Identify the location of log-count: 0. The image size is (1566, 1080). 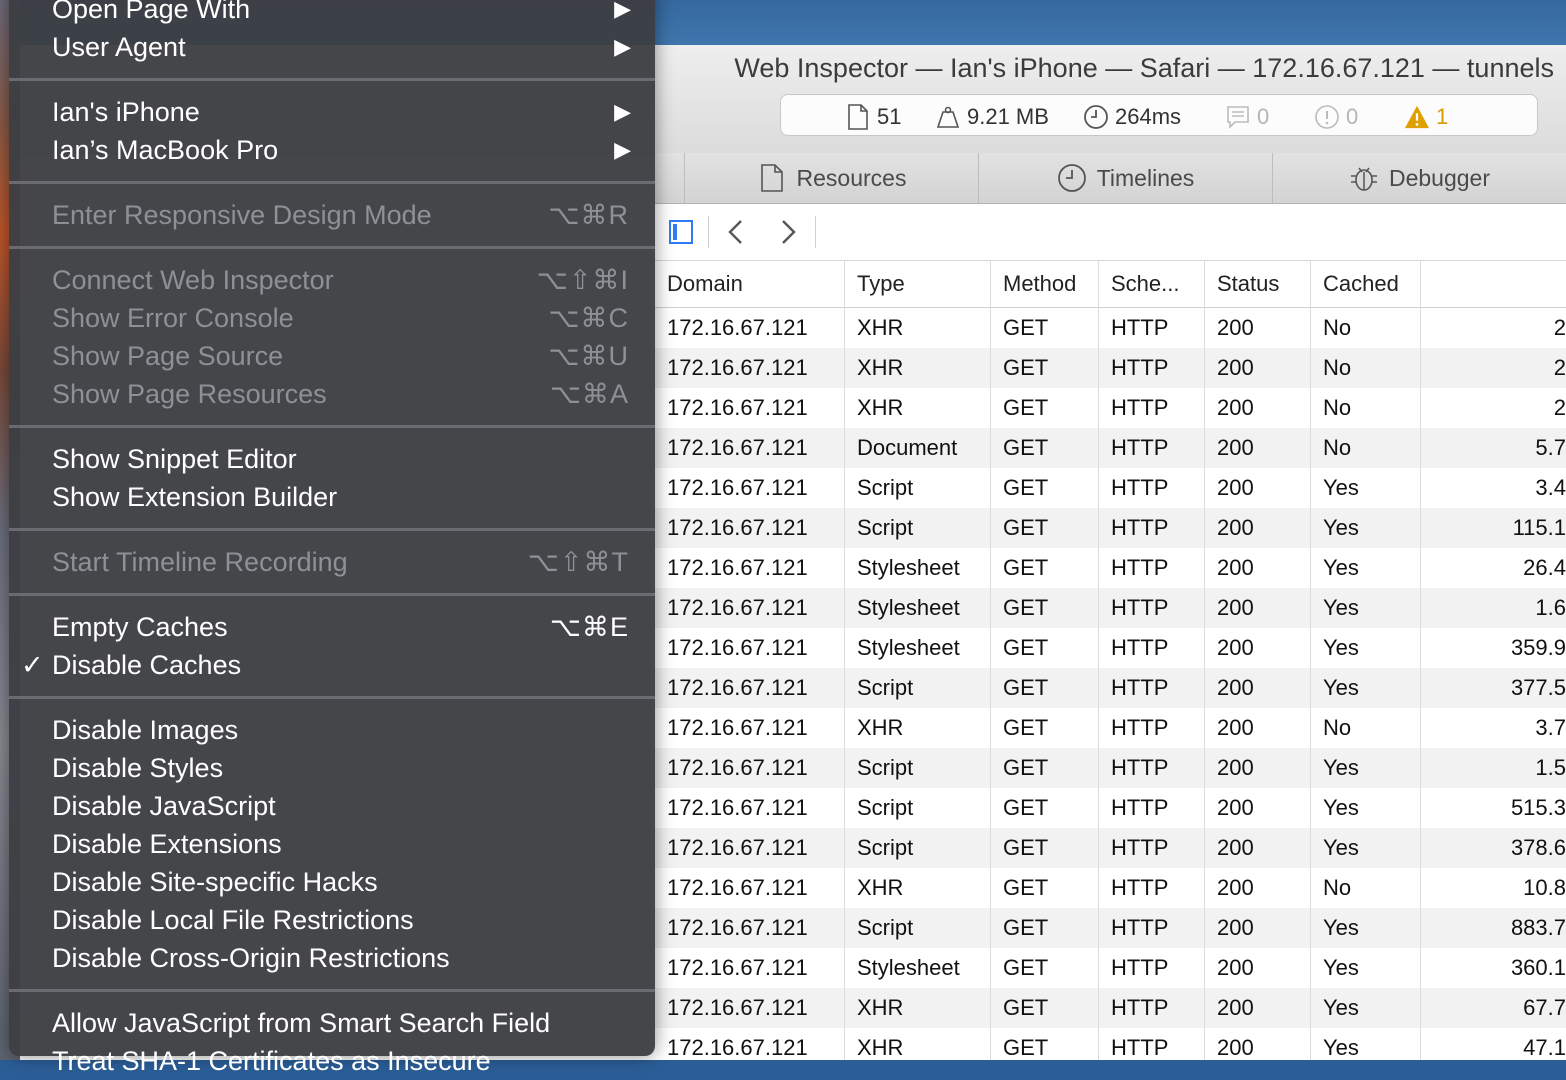
(1247, 117).